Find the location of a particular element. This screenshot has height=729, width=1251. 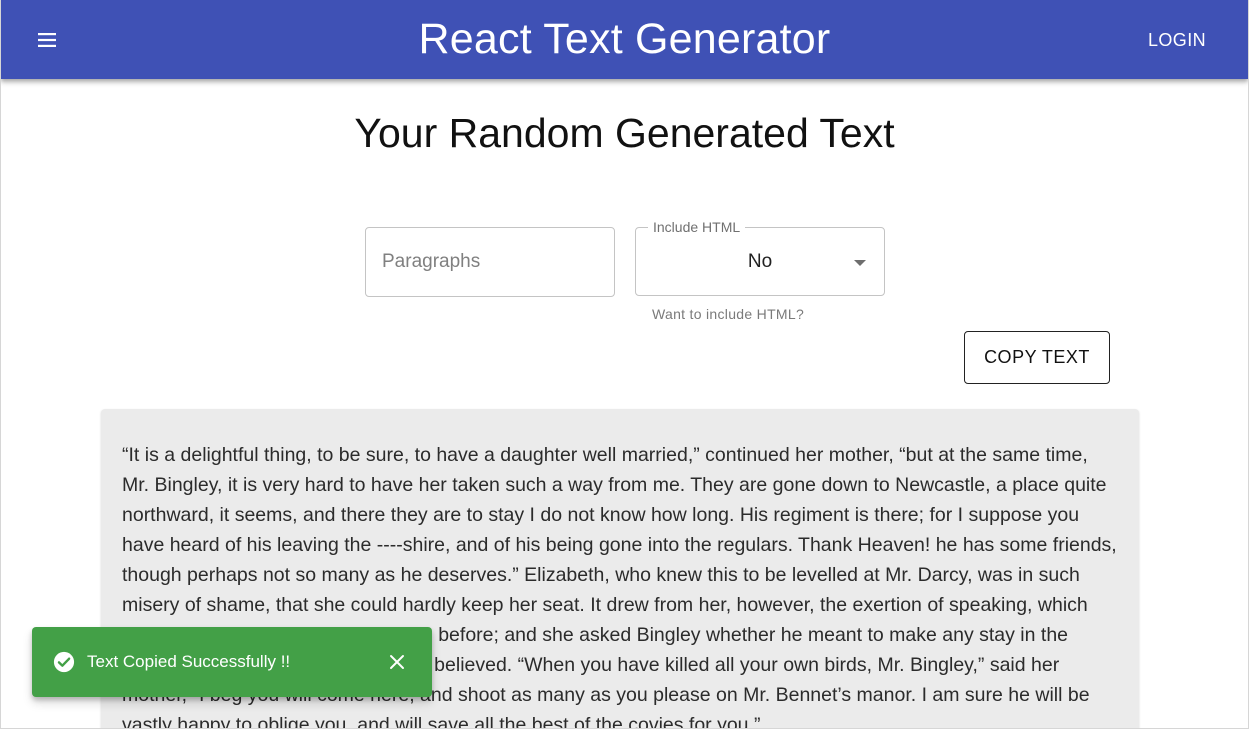

app-title: React Text Generator is located at coordinates (624, 39).